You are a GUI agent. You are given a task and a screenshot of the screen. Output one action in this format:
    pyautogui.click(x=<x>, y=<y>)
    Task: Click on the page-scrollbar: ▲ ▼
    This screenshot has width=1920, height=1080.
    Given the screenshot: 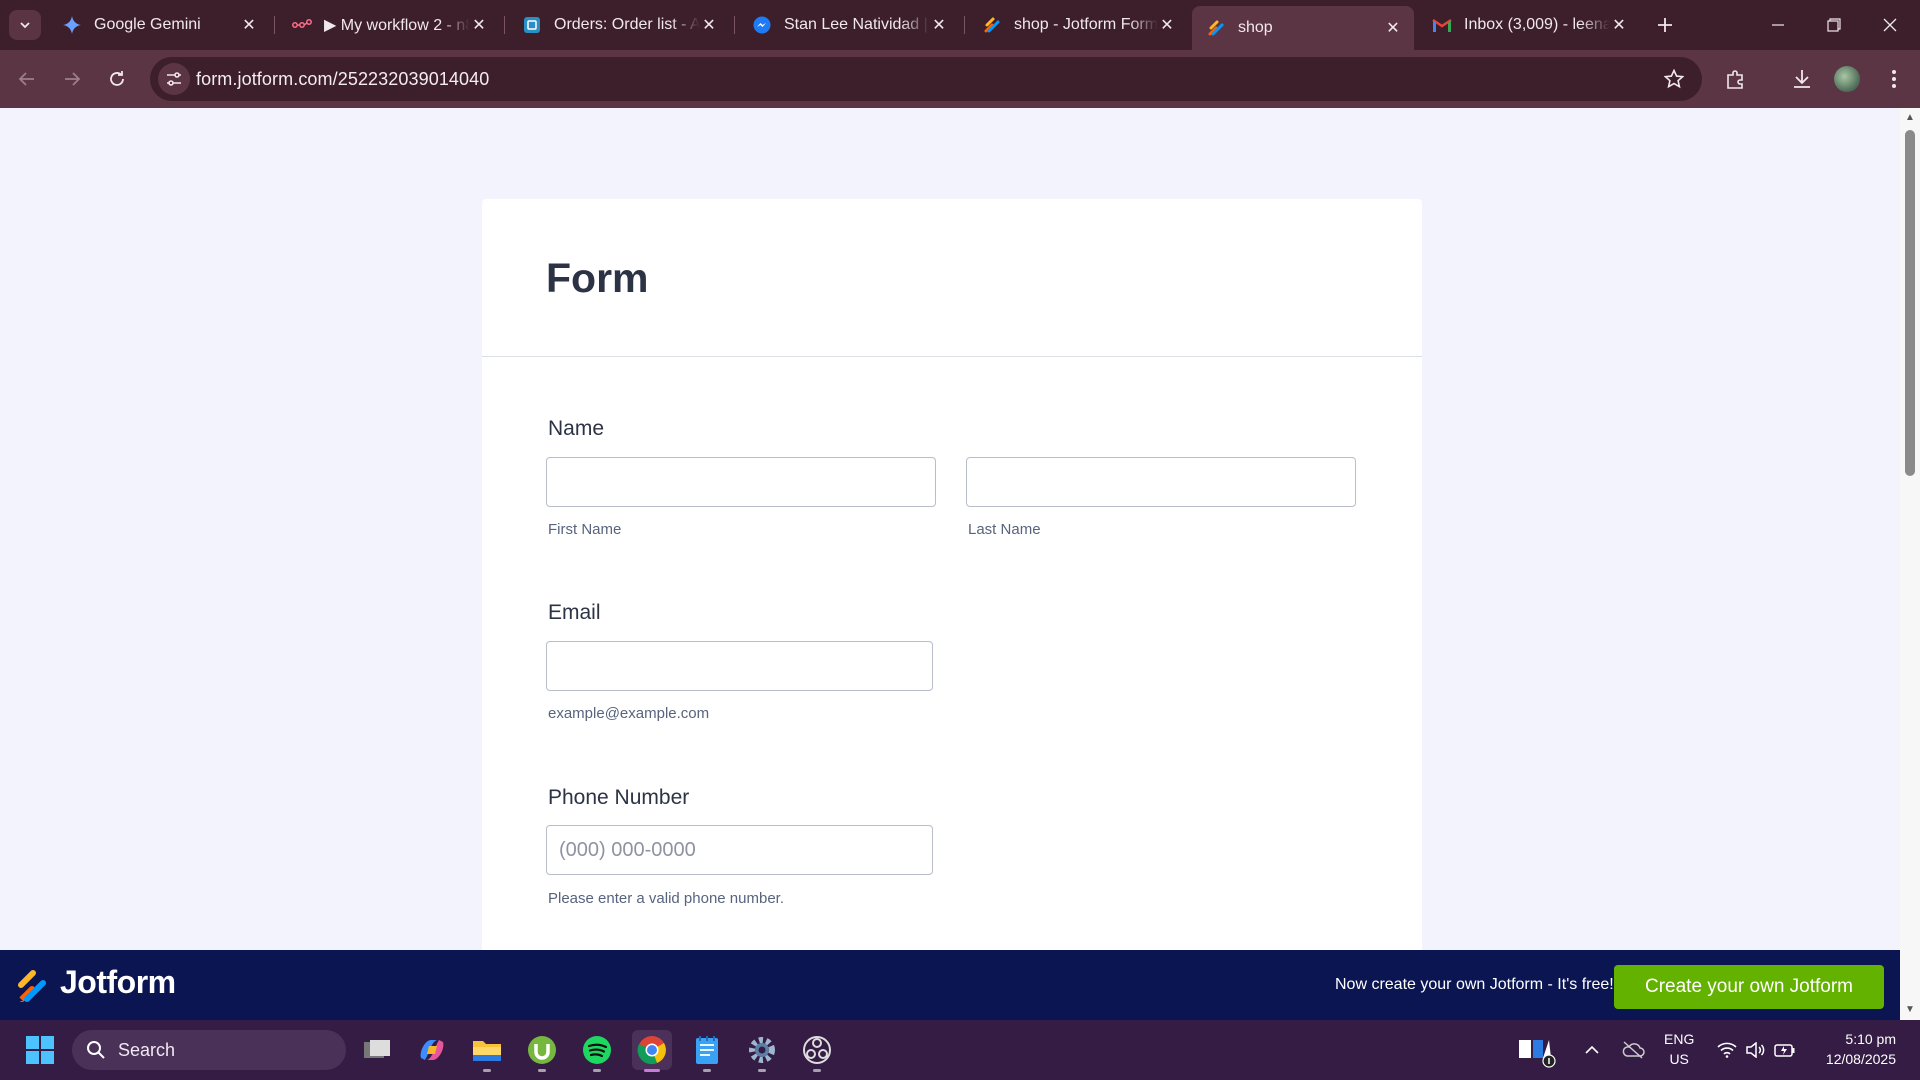 What is the action you would take?
    pyautogui.click(x=1910, y=564)
    